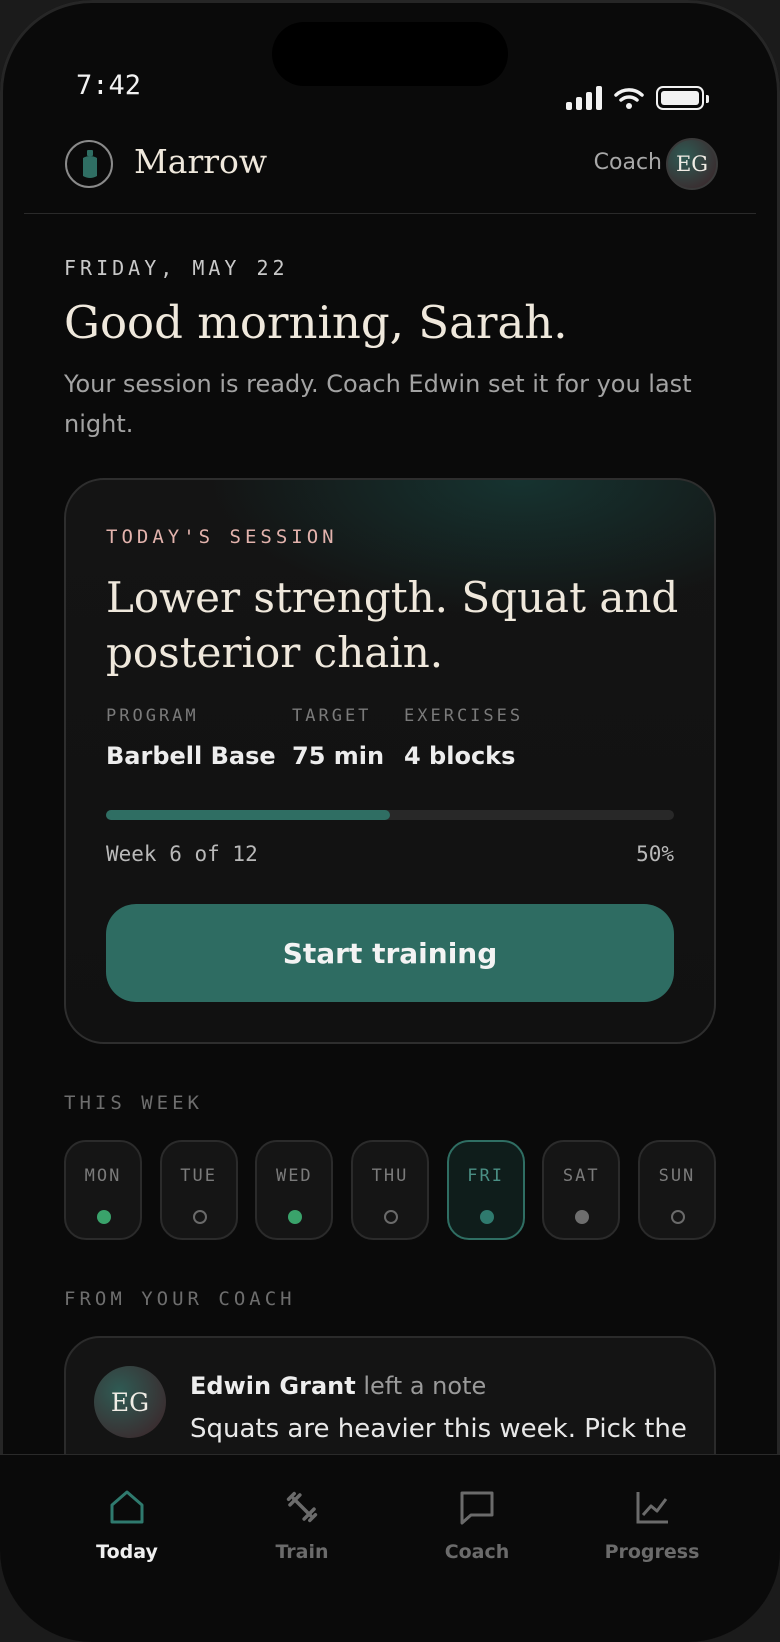 The image size is (780, 1642). Describe the element at coordinates (191, 738) in the screenshot. I see `meta-program: PROGRAM Barbell Base` at that location.